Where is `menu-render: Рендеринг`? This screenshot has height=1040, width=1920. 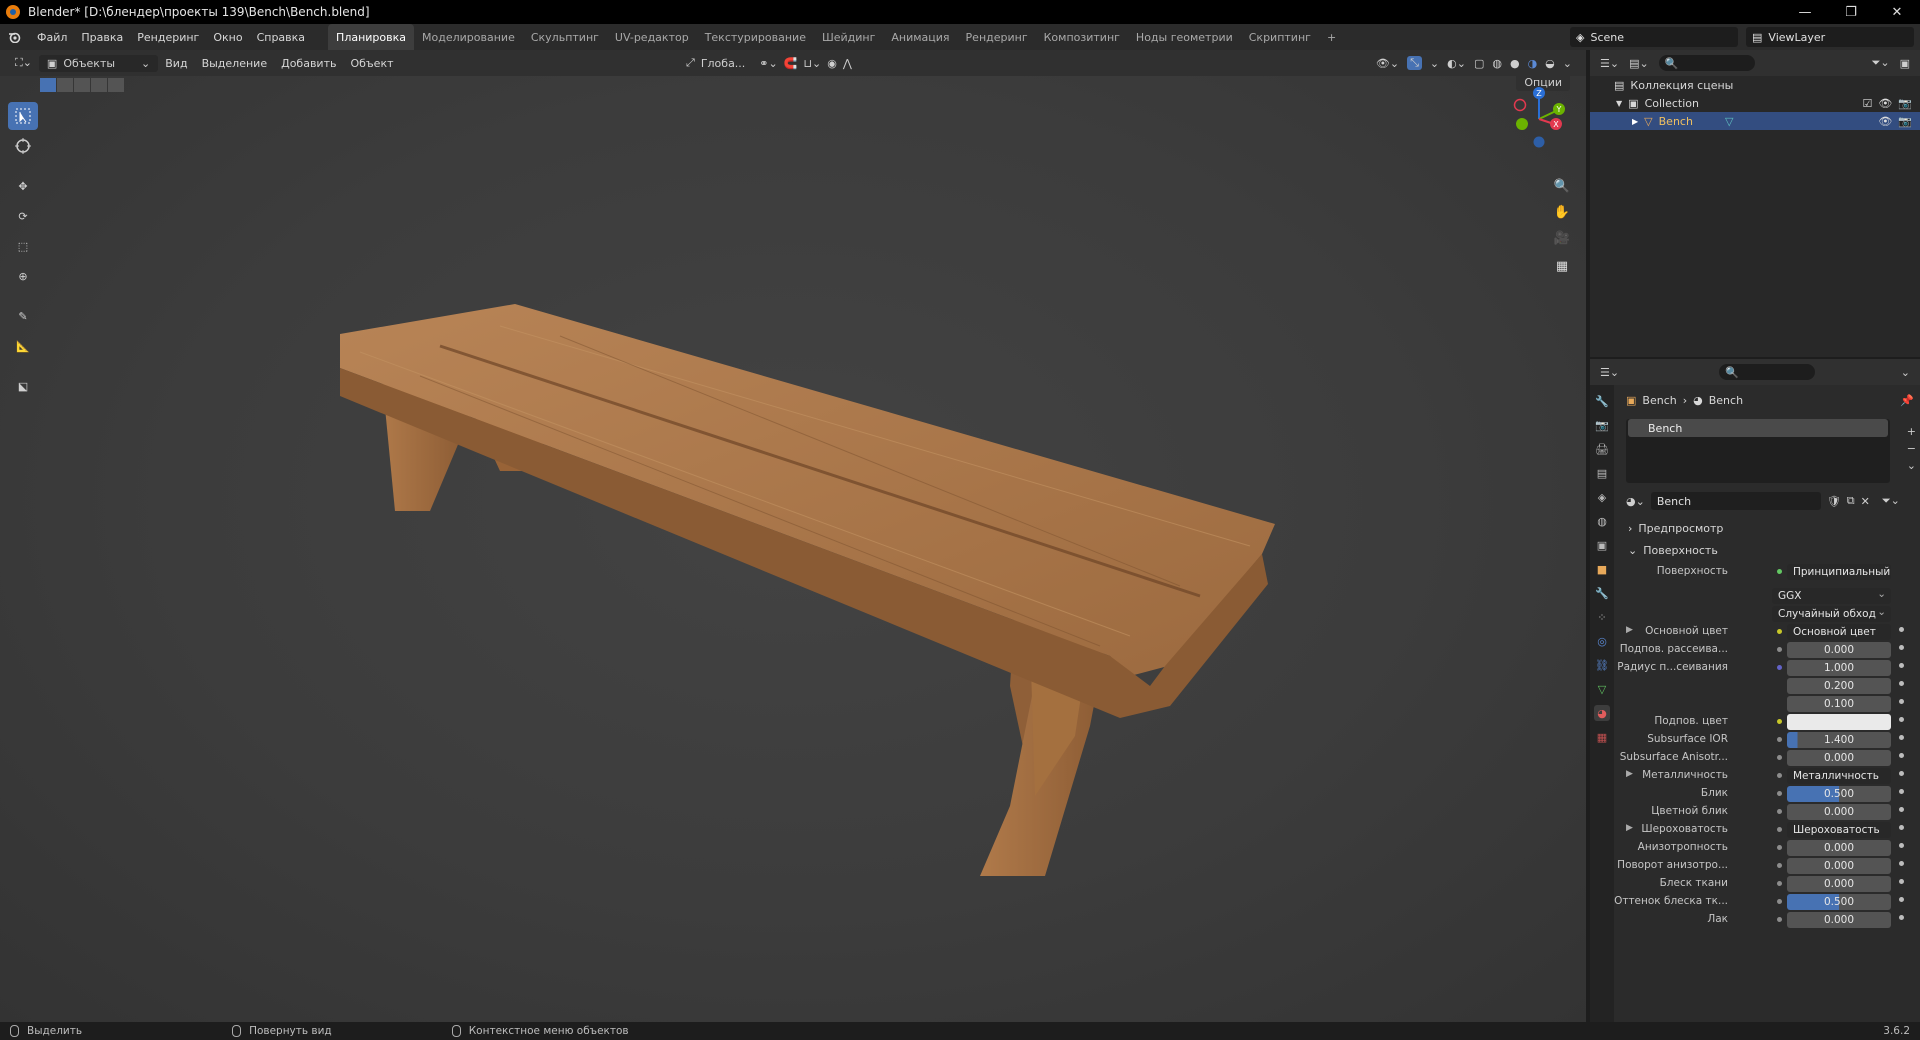 menu-render: Рендеринг is located at coordinates (168, 37).